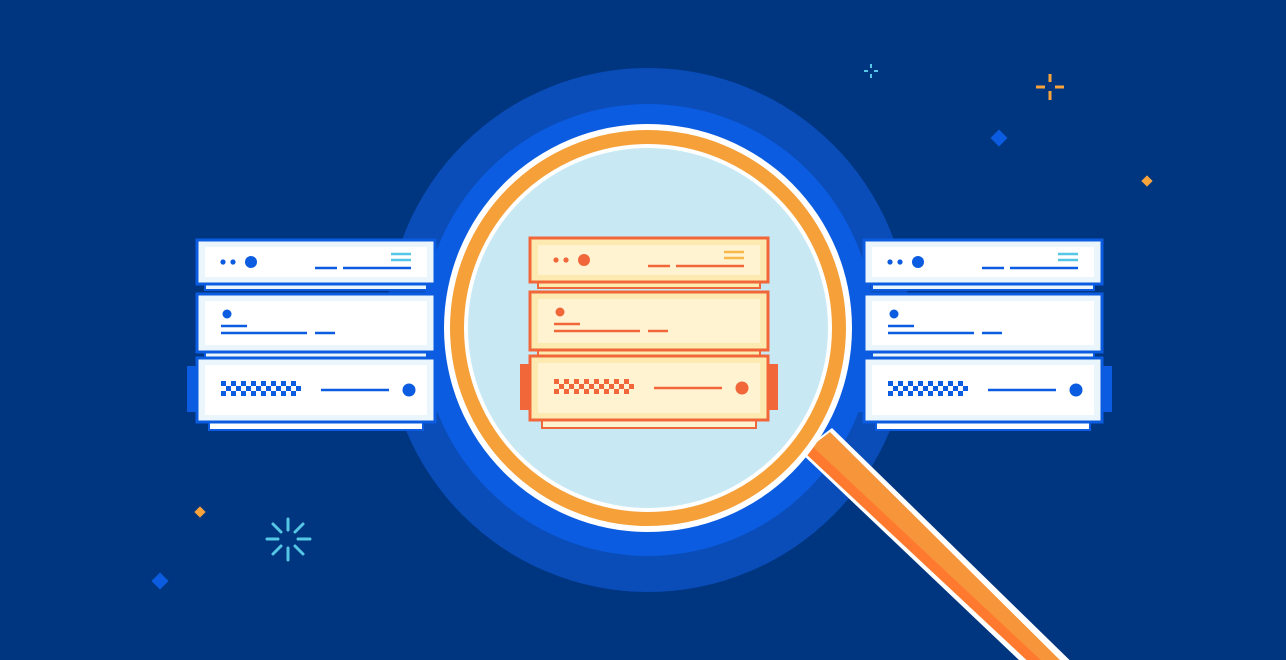  I want to click on server-rack-icon-highlighted, so click(649, 333).